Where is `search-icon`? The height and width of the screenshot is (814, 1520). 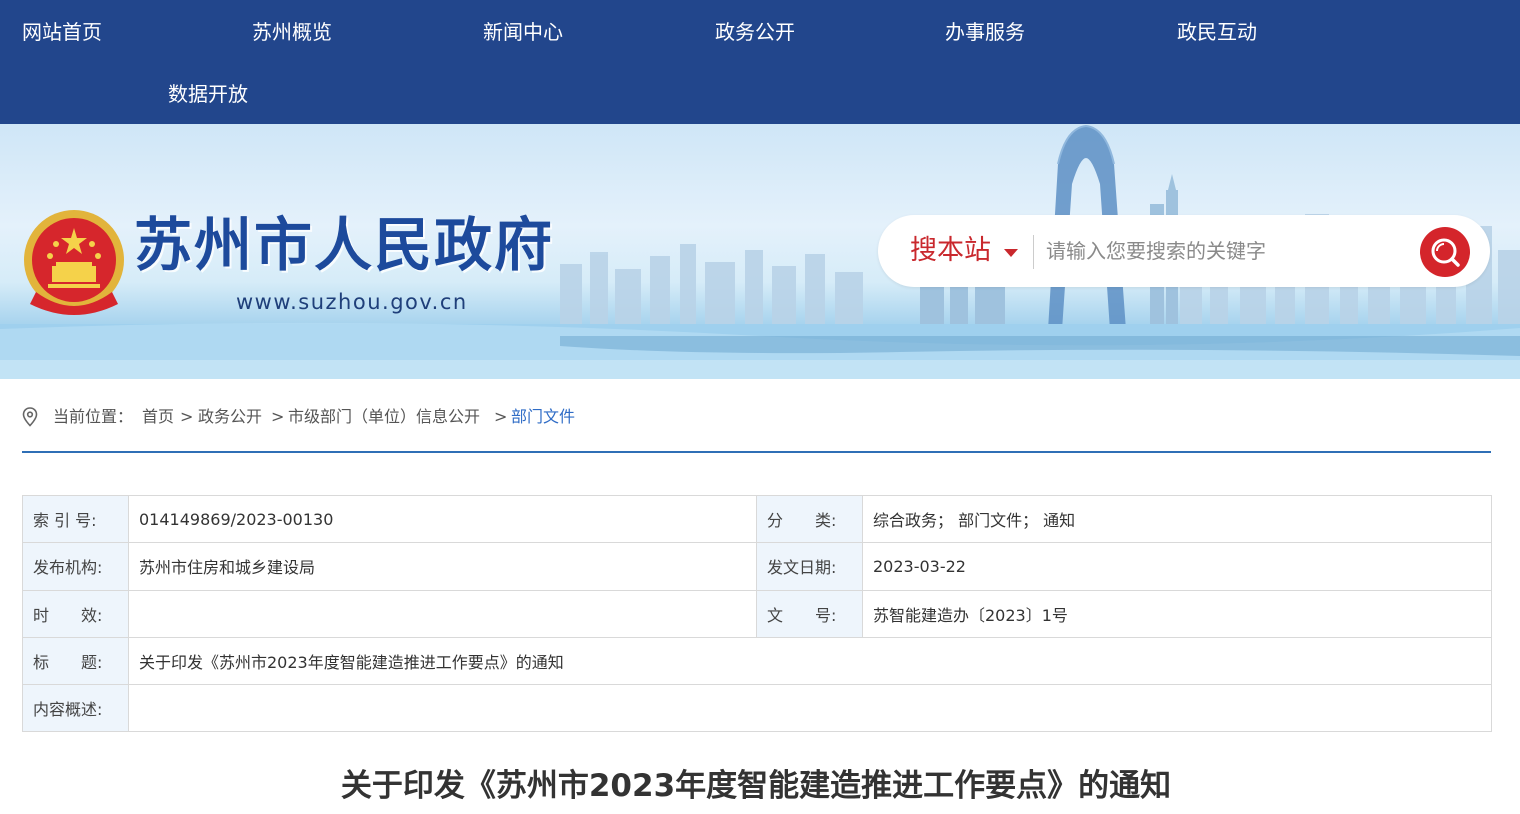 search-icon is located at coordinates (1445, 252).